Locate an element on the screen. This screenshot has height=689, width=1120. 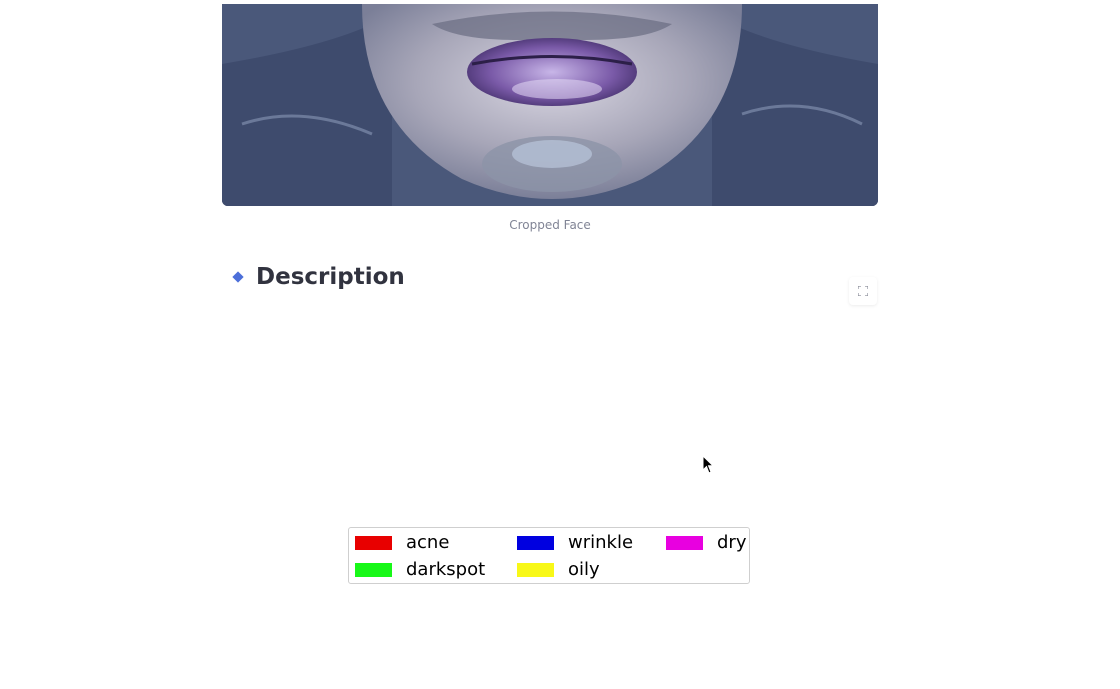
pointer-cursor is located at coordinates (708, 464).